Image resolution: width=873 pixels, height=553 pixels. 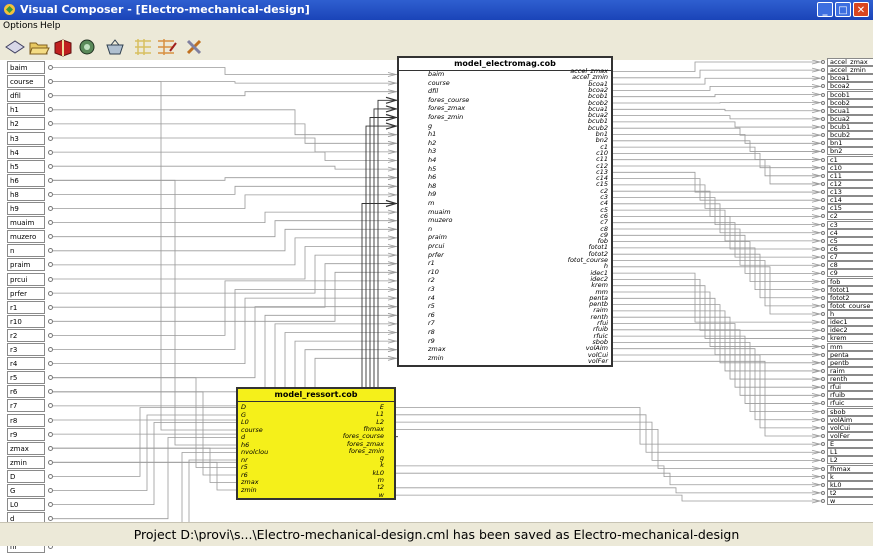 I want to click on open-folder-icon, so click(x=39, y=47).